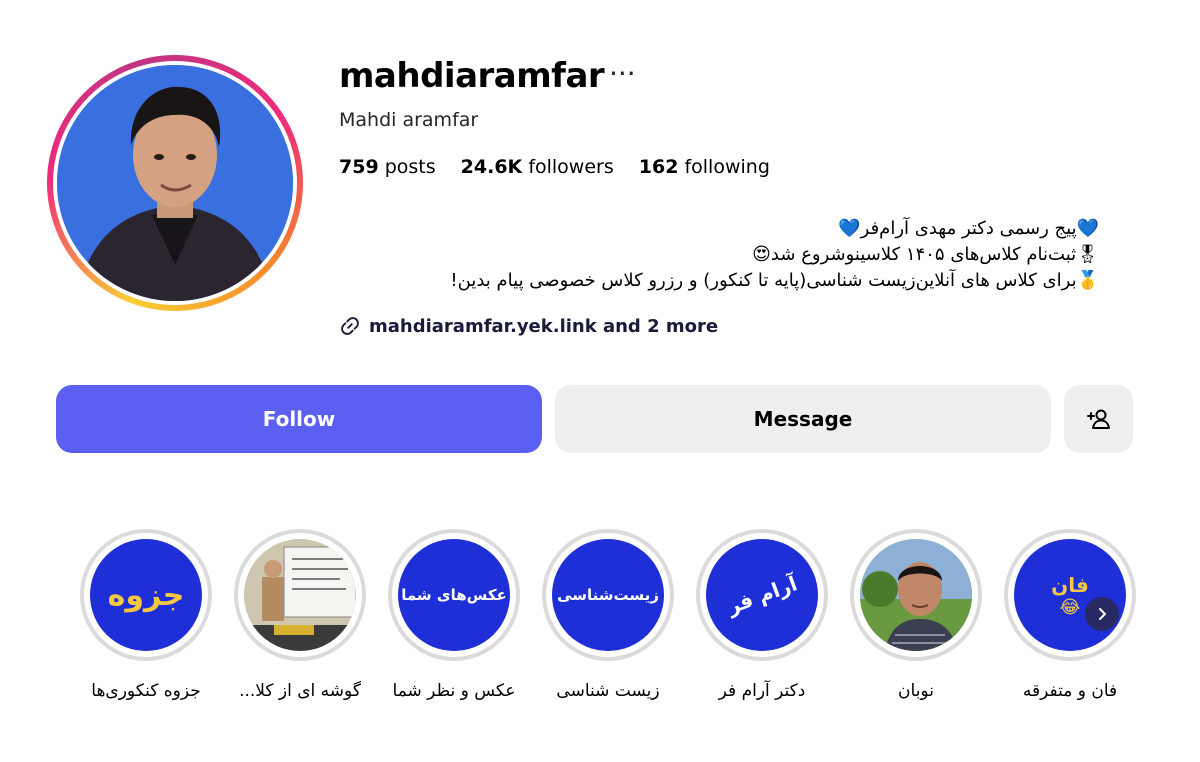 The width and height of the screenshot is (1200, 762). I want to click on message-button: Message, so click(803, 419).